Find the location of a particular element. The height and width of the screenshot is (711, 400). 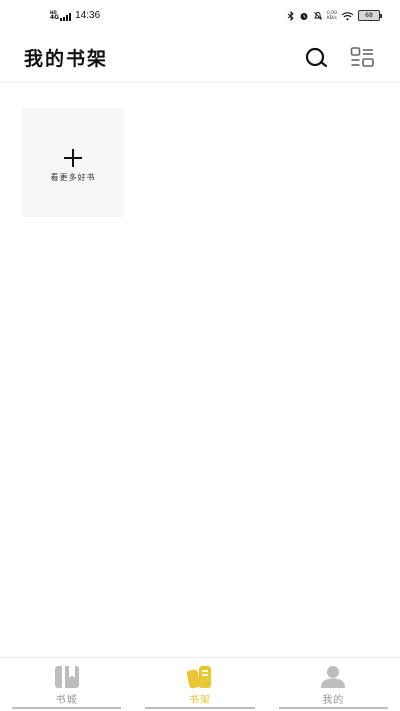

page-title: 我的书架 is located at coordinates (66, 59).